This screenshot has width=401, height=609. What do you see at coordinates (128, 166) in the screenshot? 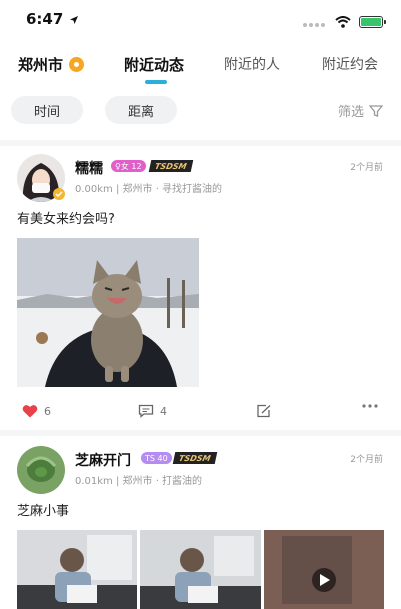
I see `gender-age-badge: ♀女 12` at bounding box center [128, 166].